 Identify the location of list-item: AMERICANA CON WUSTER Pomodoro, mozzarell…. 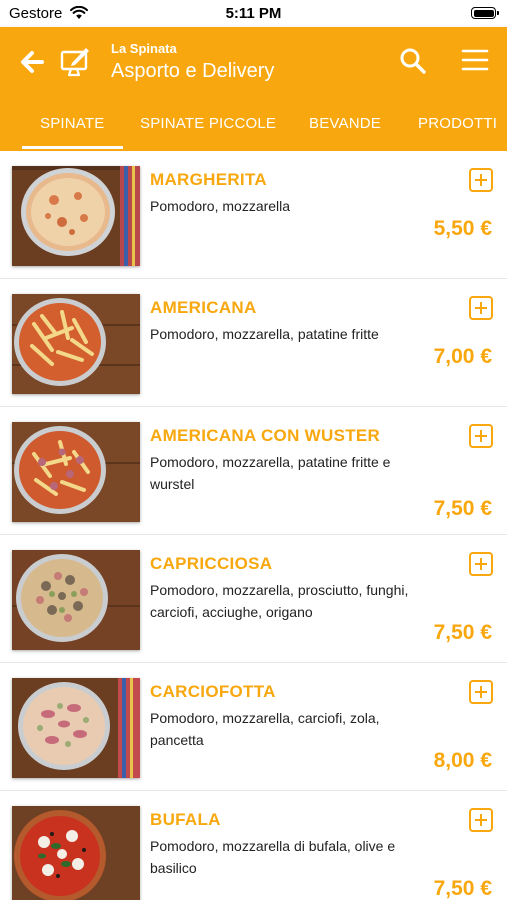
(253, 471).